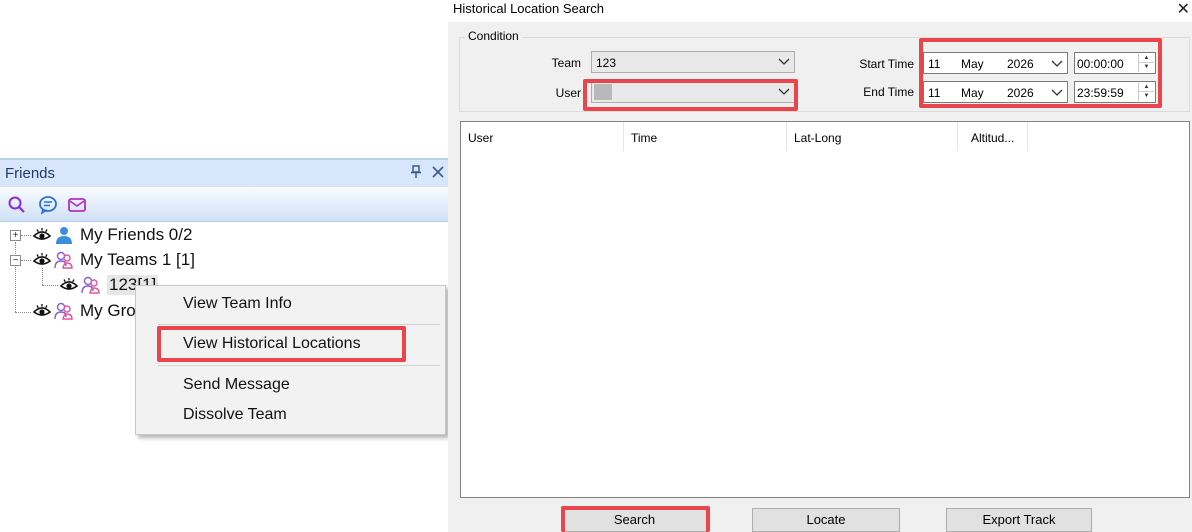 The image size is (1192, 532). Describe the element at coordinates (826, 520) in the screenshot. I see `locate-button: Locate` at that location.